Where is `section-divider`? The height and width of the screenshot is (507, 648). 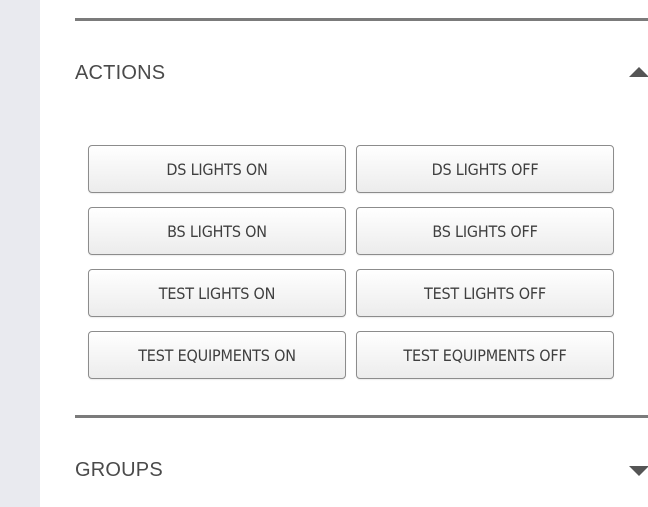
section-divider is located at coordinates (361, 416).